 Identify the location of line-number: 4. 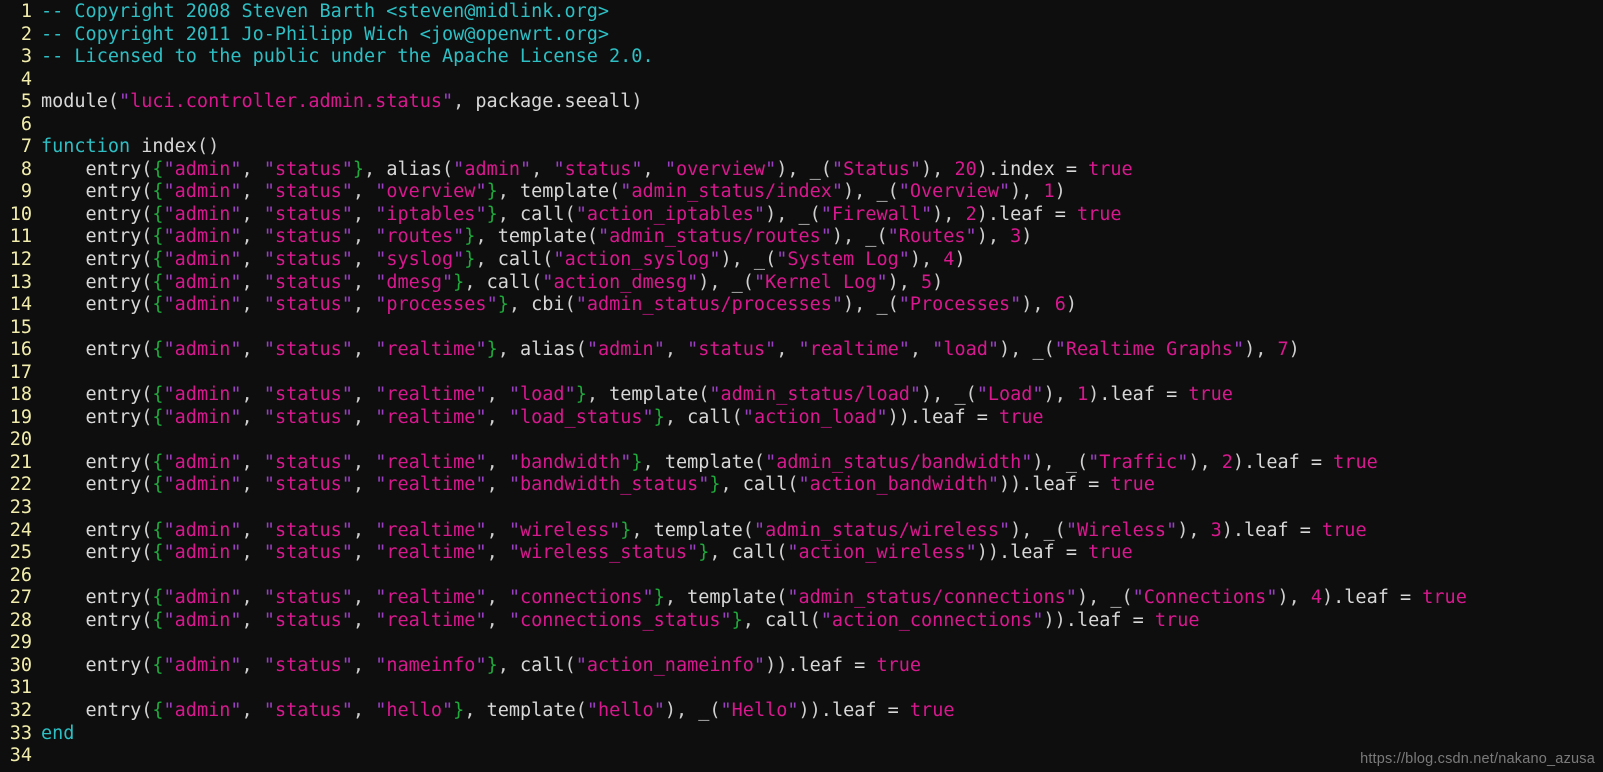
(26, 79).